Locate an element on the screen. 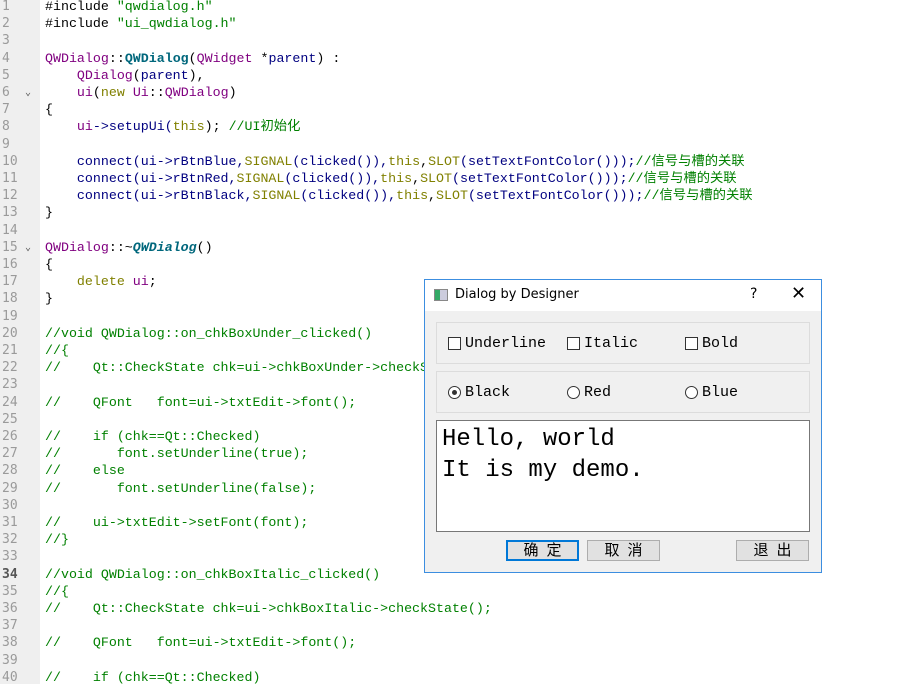 The height and width of the screenshot is (686, 899). quit-button: 退出 is located at coordinates (772, 550).